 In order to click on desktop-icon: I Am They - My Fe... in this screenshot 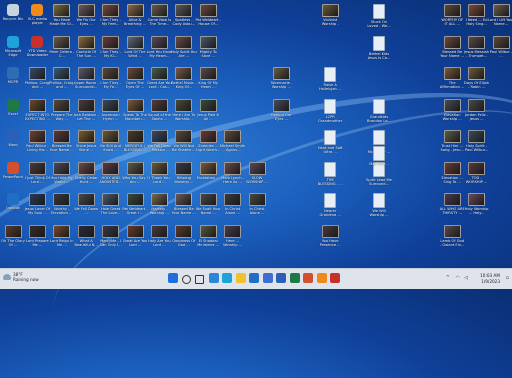, I will do `click(111, 78)`.